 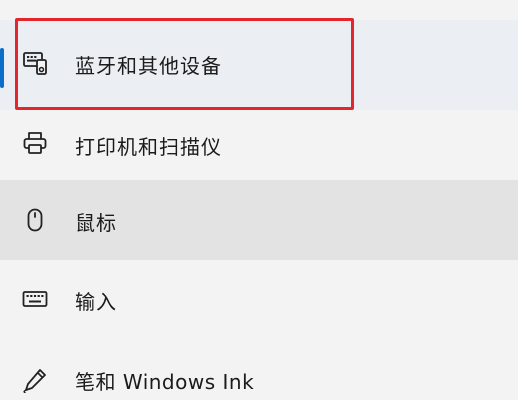 I want to click on nav-item-label: 蓝牙和其他设备, so click(x=148, y=66).